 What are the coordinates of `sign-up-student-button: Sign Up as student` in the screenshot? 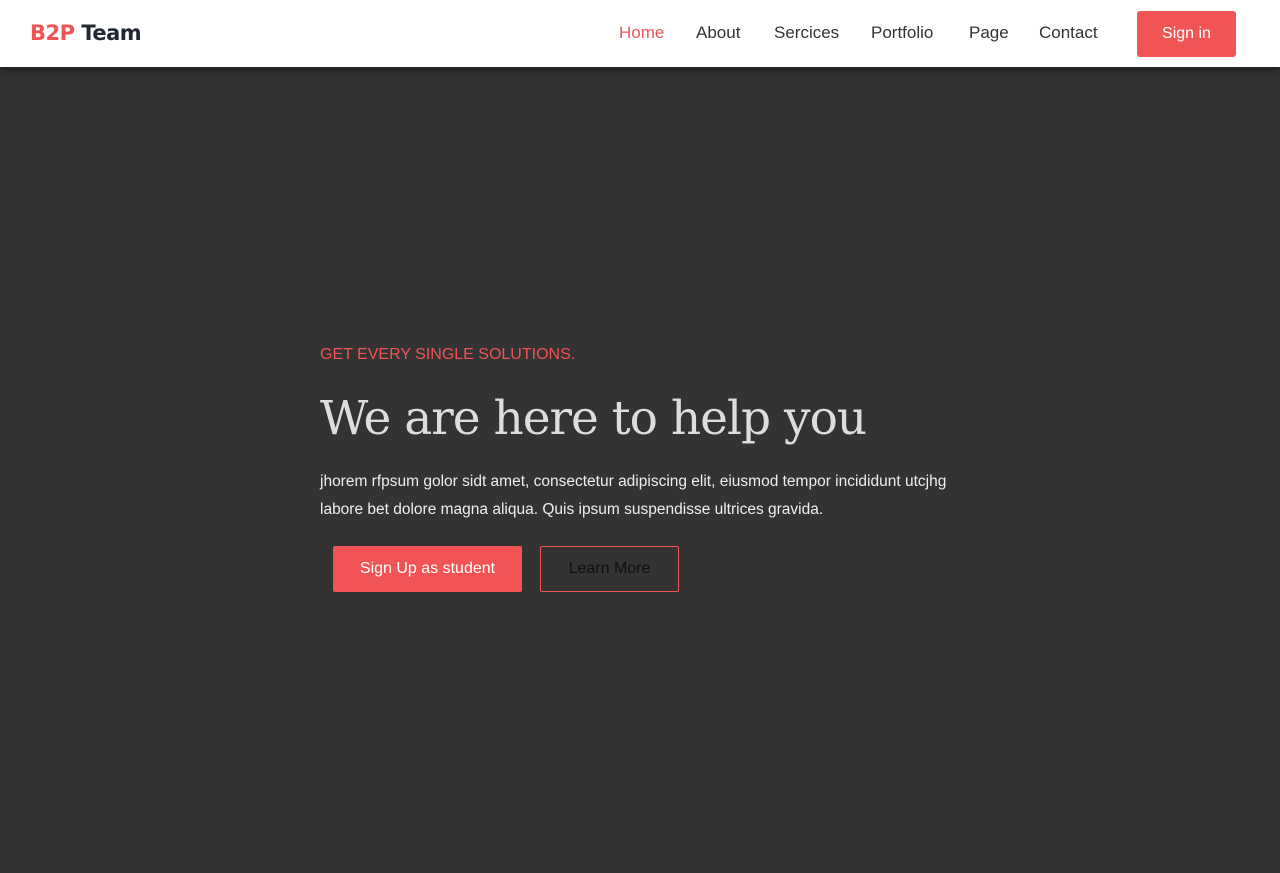 It's located at (427, 569).